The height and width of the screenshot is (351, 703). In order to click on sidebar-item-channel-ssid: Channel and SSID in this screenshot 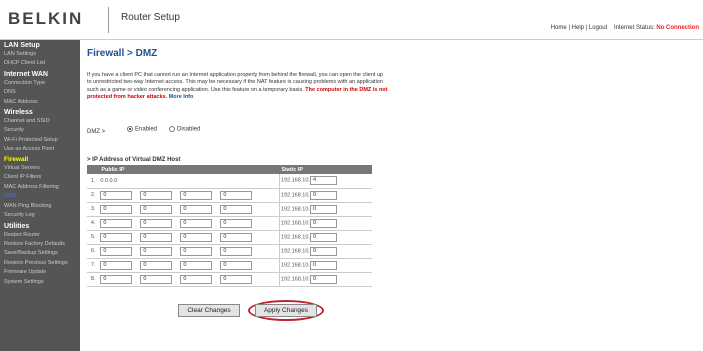, I will do `click(40, 121)`.